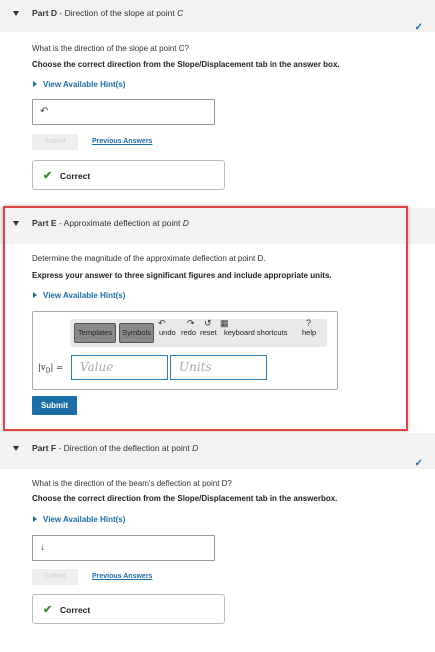 Image resolution: width=435 pixels, height=652 pixels. What do you see at coordinates (122, 576) in the screenshot?
I see `part-f-previous-answers-link: Previous Answers` at bounding box center [122, 576].